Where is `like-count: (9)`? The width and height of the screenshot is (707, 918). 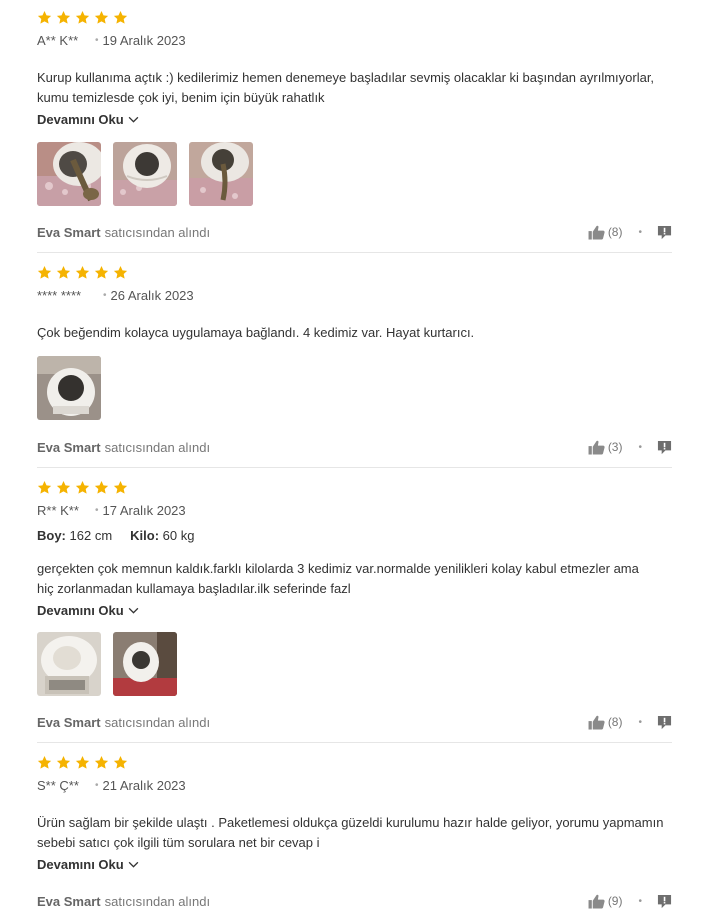
like-count: (9) is located at coordinates (615, 901).